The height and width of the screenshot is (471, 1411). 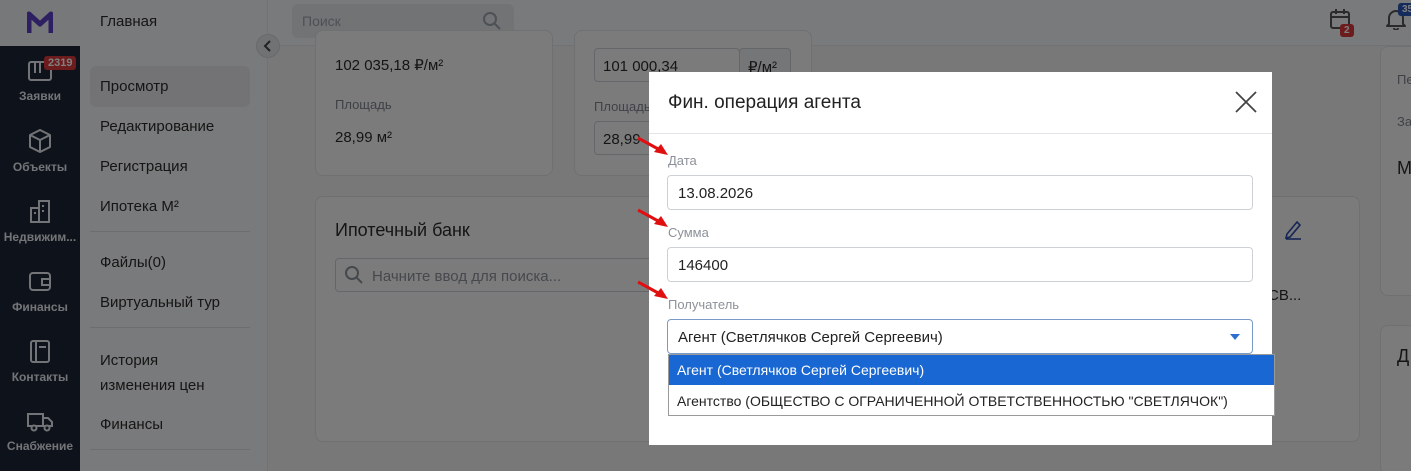 I want to click on recipient-label: Получатель, so click(x=704, y=304).